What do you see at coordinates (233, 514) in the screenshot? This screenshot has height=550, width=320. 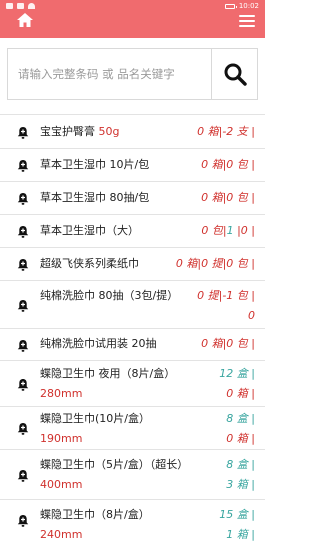 I see `stock-value: 15 盒` at bounding box center [233, 514].